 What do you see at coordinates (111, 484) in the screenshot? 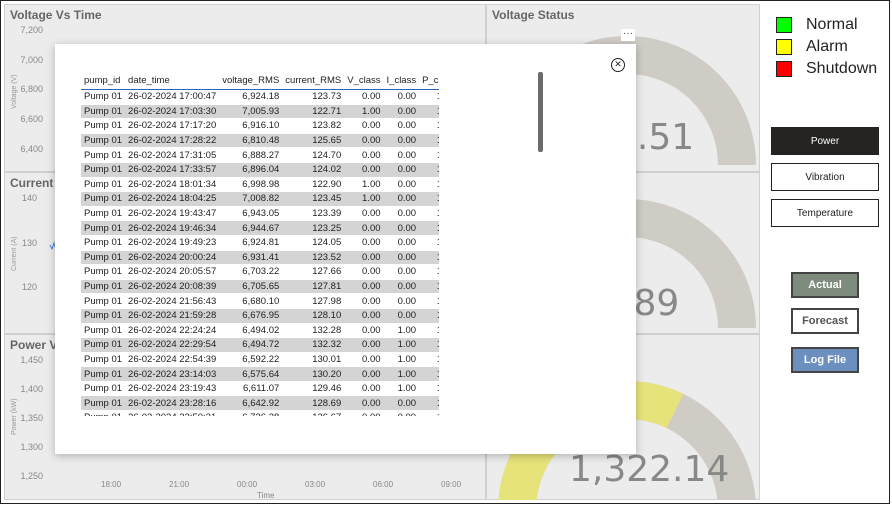
I see `power-xtick: 18:00` at bounding box center [111, 484].